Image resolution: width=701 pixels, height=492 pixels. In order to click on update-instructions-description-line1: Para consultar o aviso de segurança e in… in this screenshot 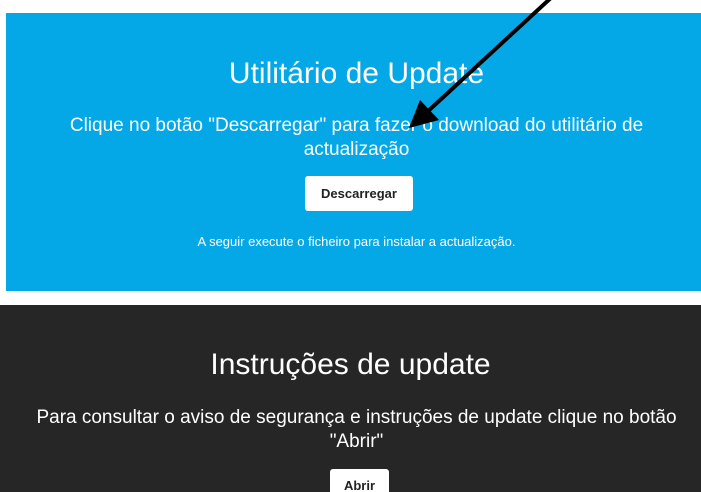, I will do `click(356, 417)`.